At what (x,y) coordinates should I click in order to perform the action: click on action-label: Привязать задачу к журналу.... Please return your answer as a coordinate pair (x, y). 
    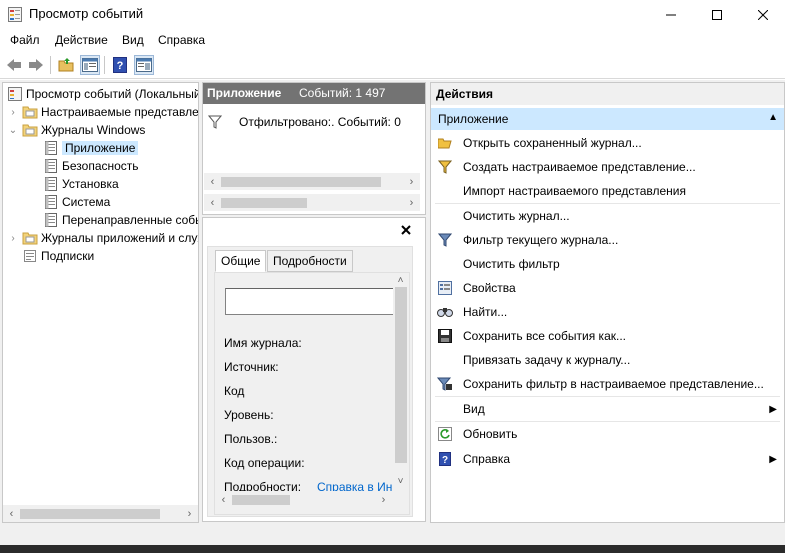
    Looking at the image, I should click on (547, 360).